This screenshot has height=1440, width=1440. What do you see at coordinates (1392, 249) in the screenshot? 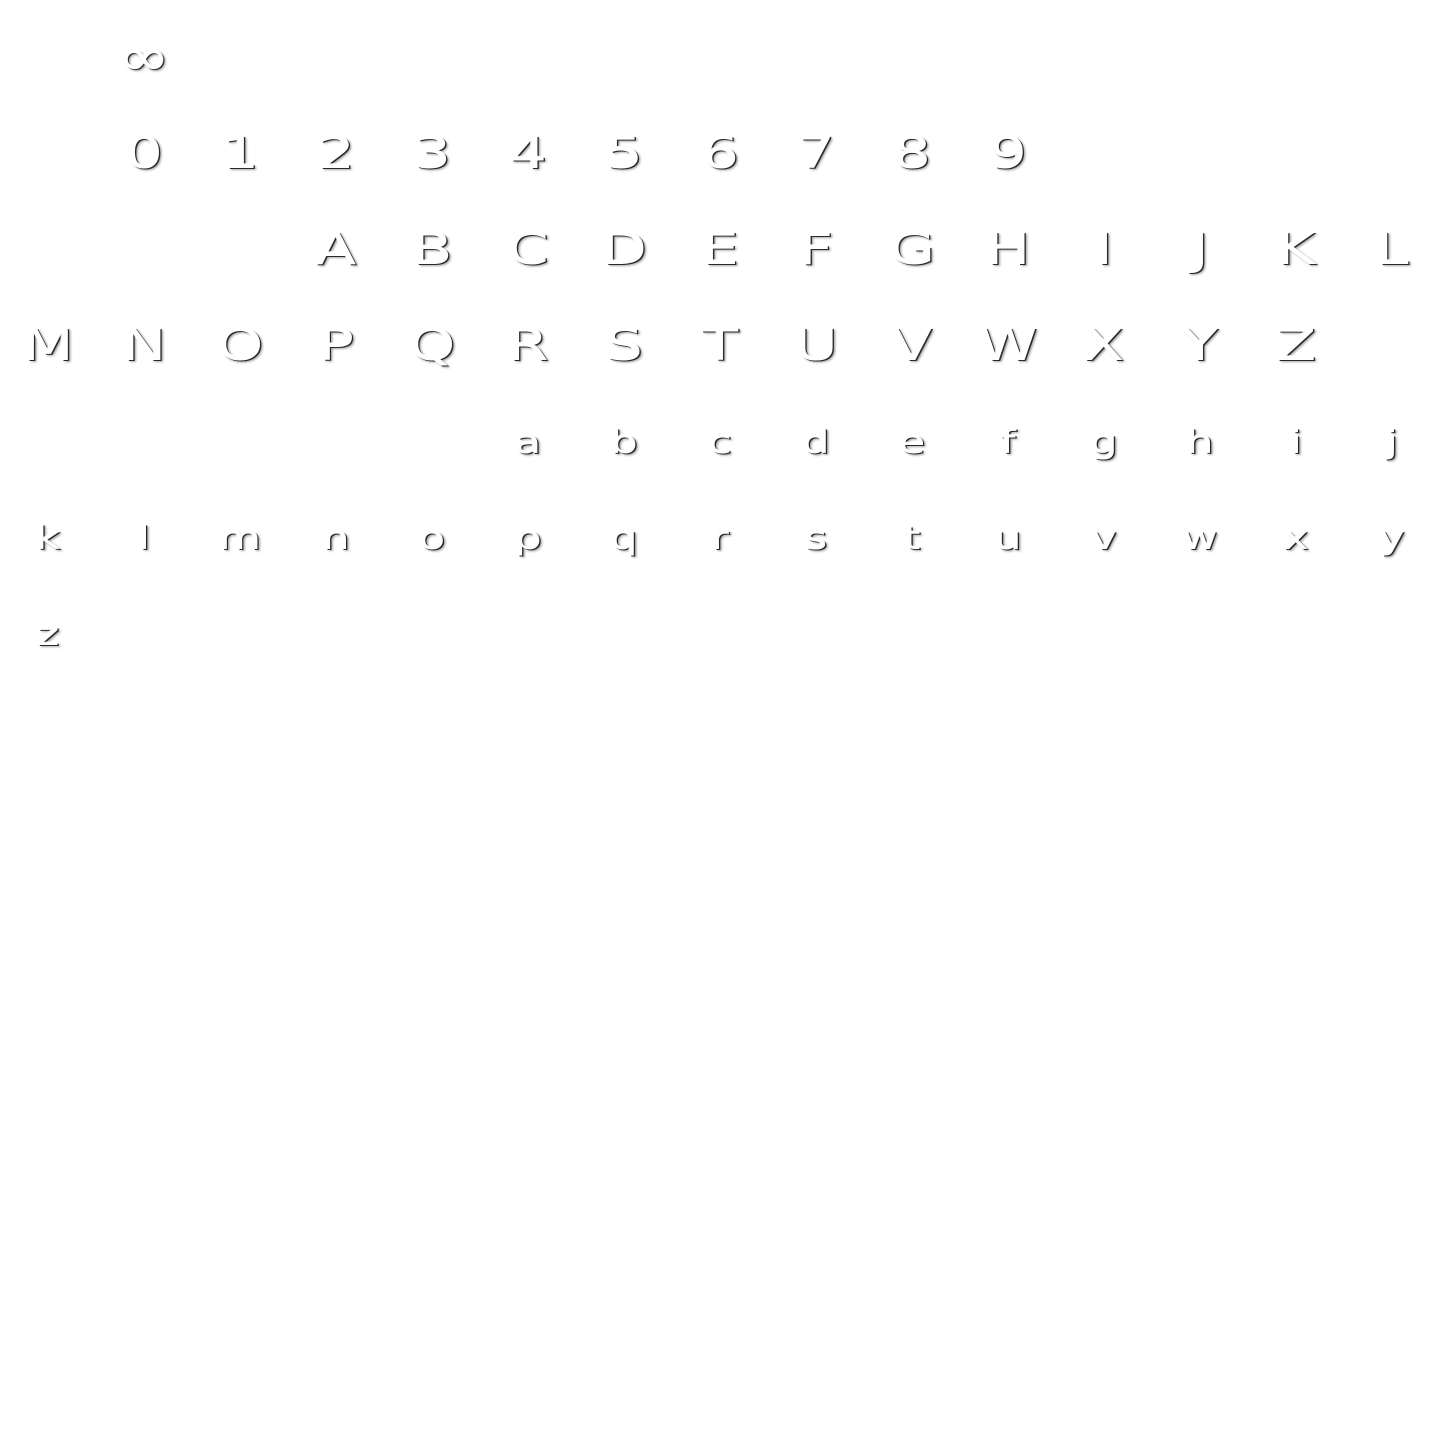
I see `glyph-upper-L: L` at bounding box center [1392, 249].